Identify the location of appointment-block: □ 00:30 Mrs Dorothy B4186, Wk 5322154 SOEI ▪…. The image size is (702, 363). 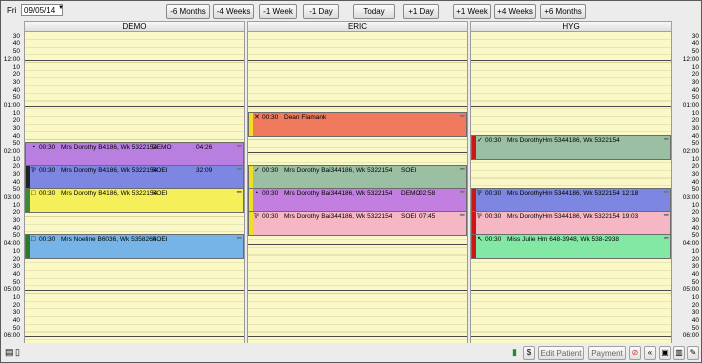
(134, 201).